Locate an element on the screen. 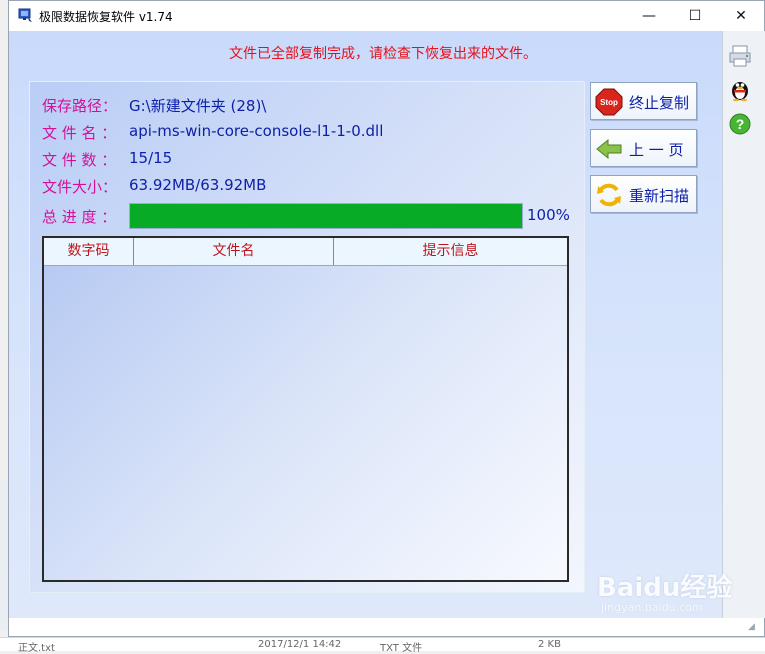 This screenshot has height=654, width=765. status-message: 文件已全部复制完成，请检查下恢复出来的文件。 is located at coordinates (383, 54).